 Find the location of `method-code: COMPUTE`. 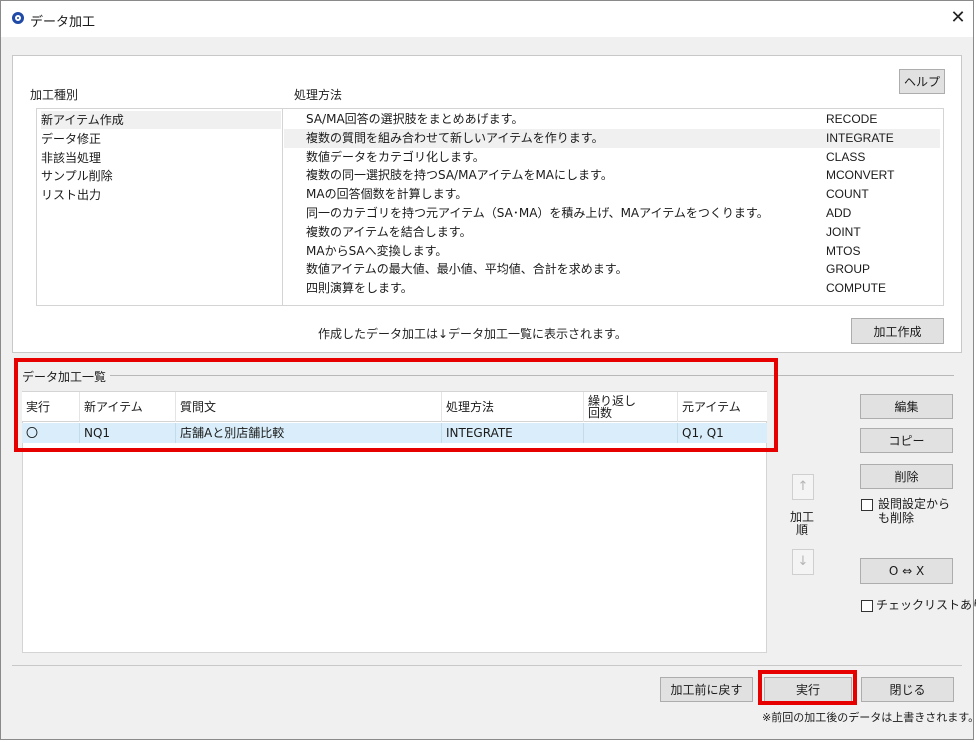

method-code: COMPUTE is located at coordinates (856, 288).